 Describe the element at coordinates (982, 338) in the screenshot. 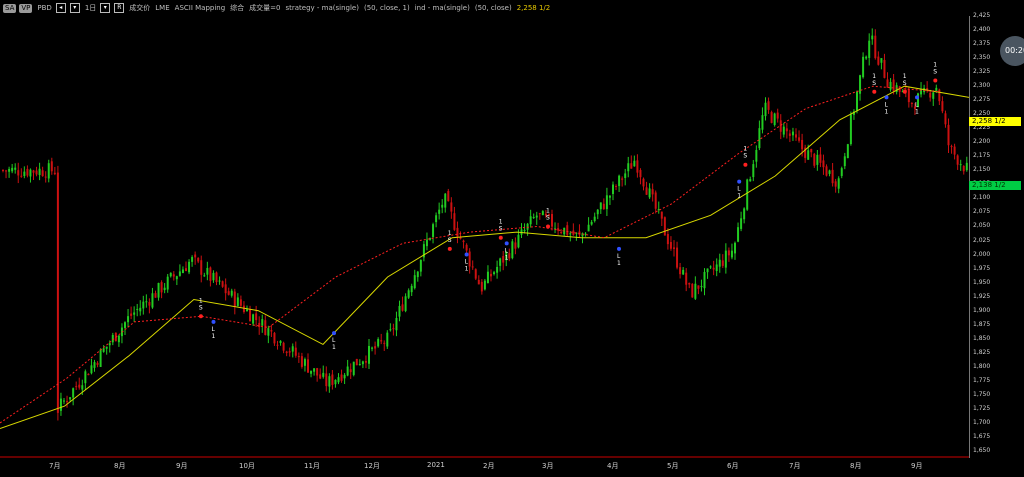

I see `price-tick: 1,850` at that location.